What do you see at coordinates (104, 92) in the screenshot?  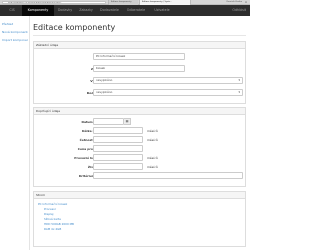 I see `supplier-value: nevyplněno` at bounding box center [104, 92].